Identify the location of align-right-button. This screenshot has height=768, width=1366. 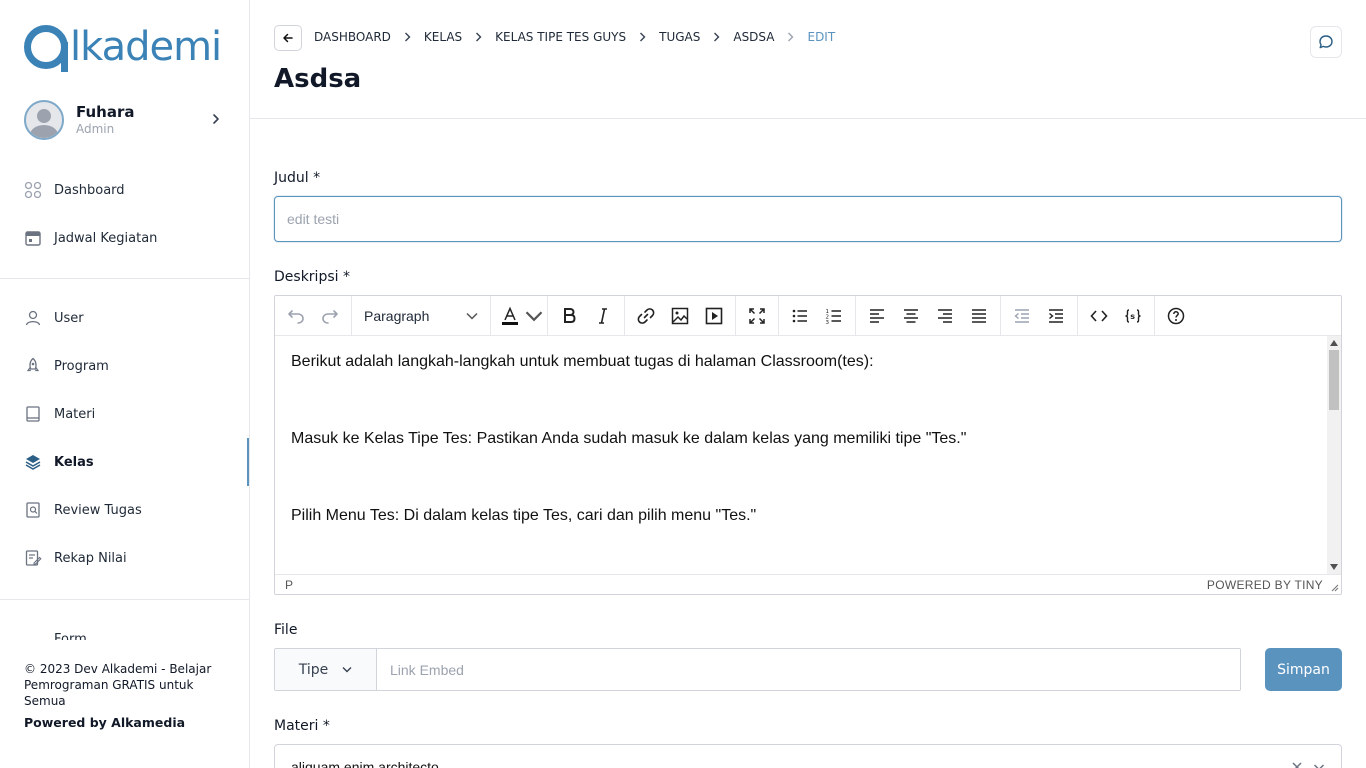
(945, 316).